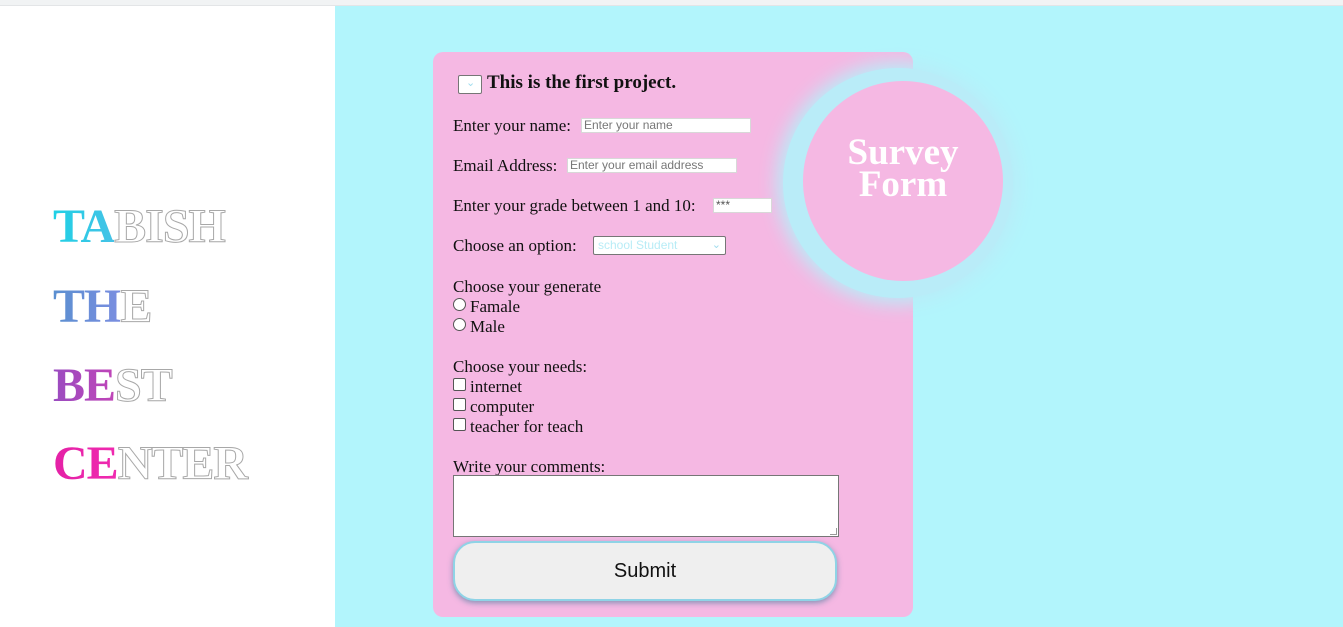 The height and width of the screenshot is (627, 1343). What do you see at coordinates (86, 463) in the screenshot?
I see `brand-highlight: CE` at bounding box center [86, 463].